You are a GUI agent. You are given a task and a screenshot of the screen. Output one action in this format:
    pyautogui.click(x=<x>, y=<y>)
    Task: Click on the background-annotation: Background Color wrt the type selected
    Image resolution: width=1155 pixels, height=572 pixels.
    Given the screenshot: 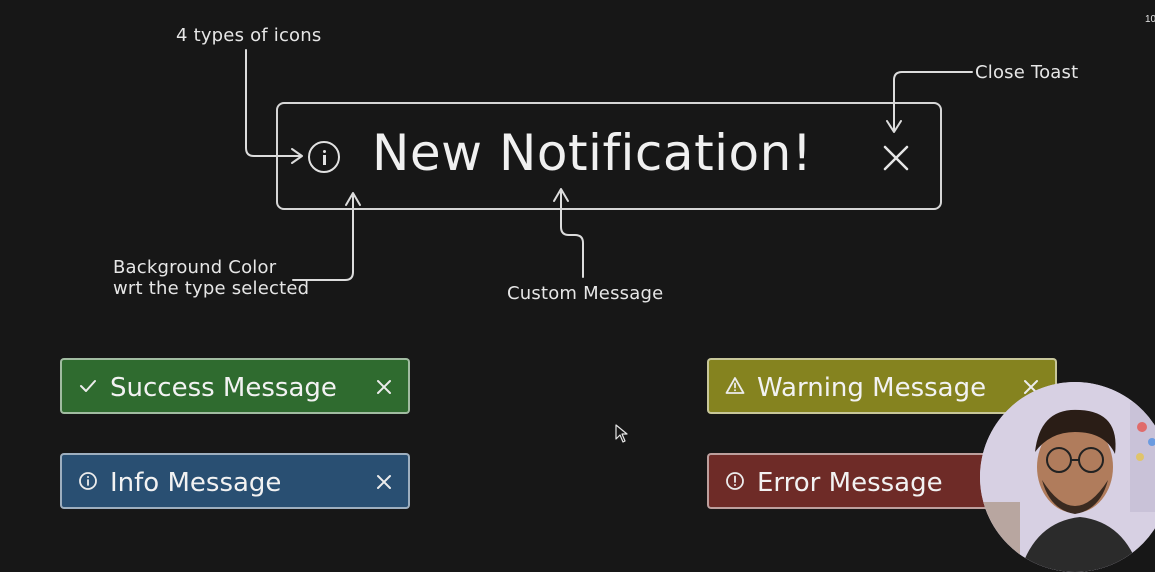 What is the action you would take?
    pyautogui.click(x=211, y=278)
    